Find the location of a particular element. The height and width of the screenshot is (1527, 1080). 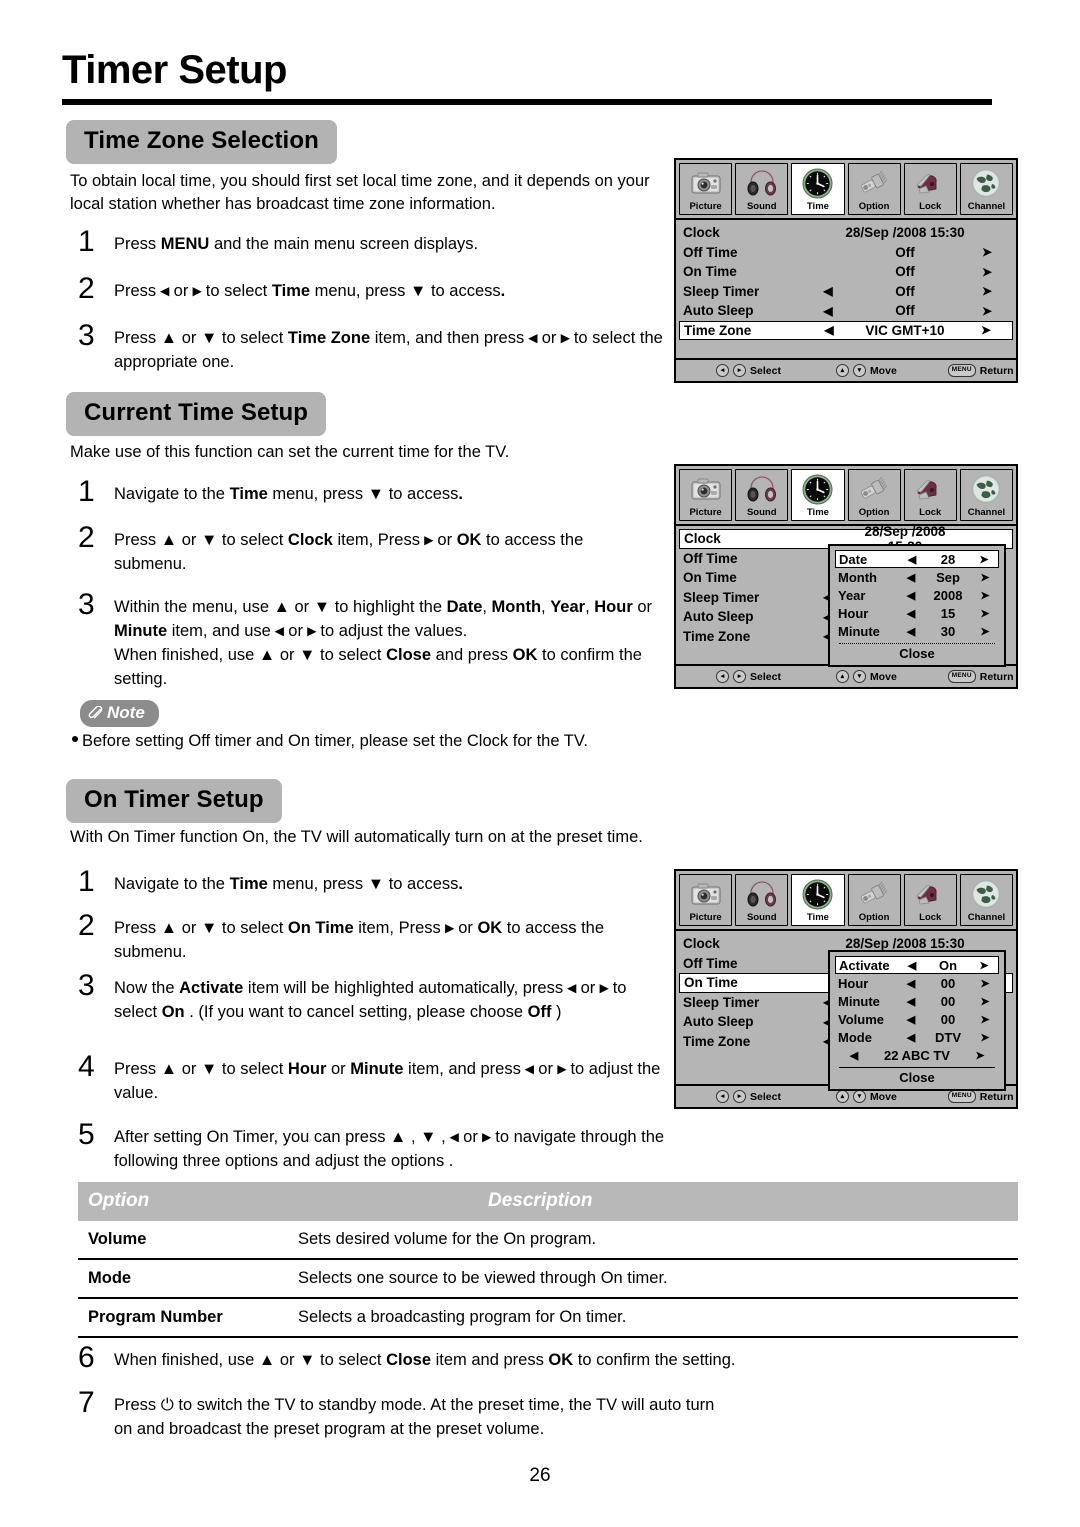

osd-popup-row: Activate ◀ On ➤ is located at coordinates (917, 965).